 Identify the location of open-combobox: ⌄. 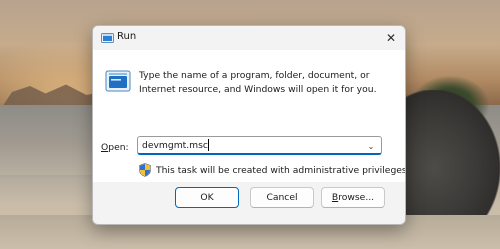
(259, 145).